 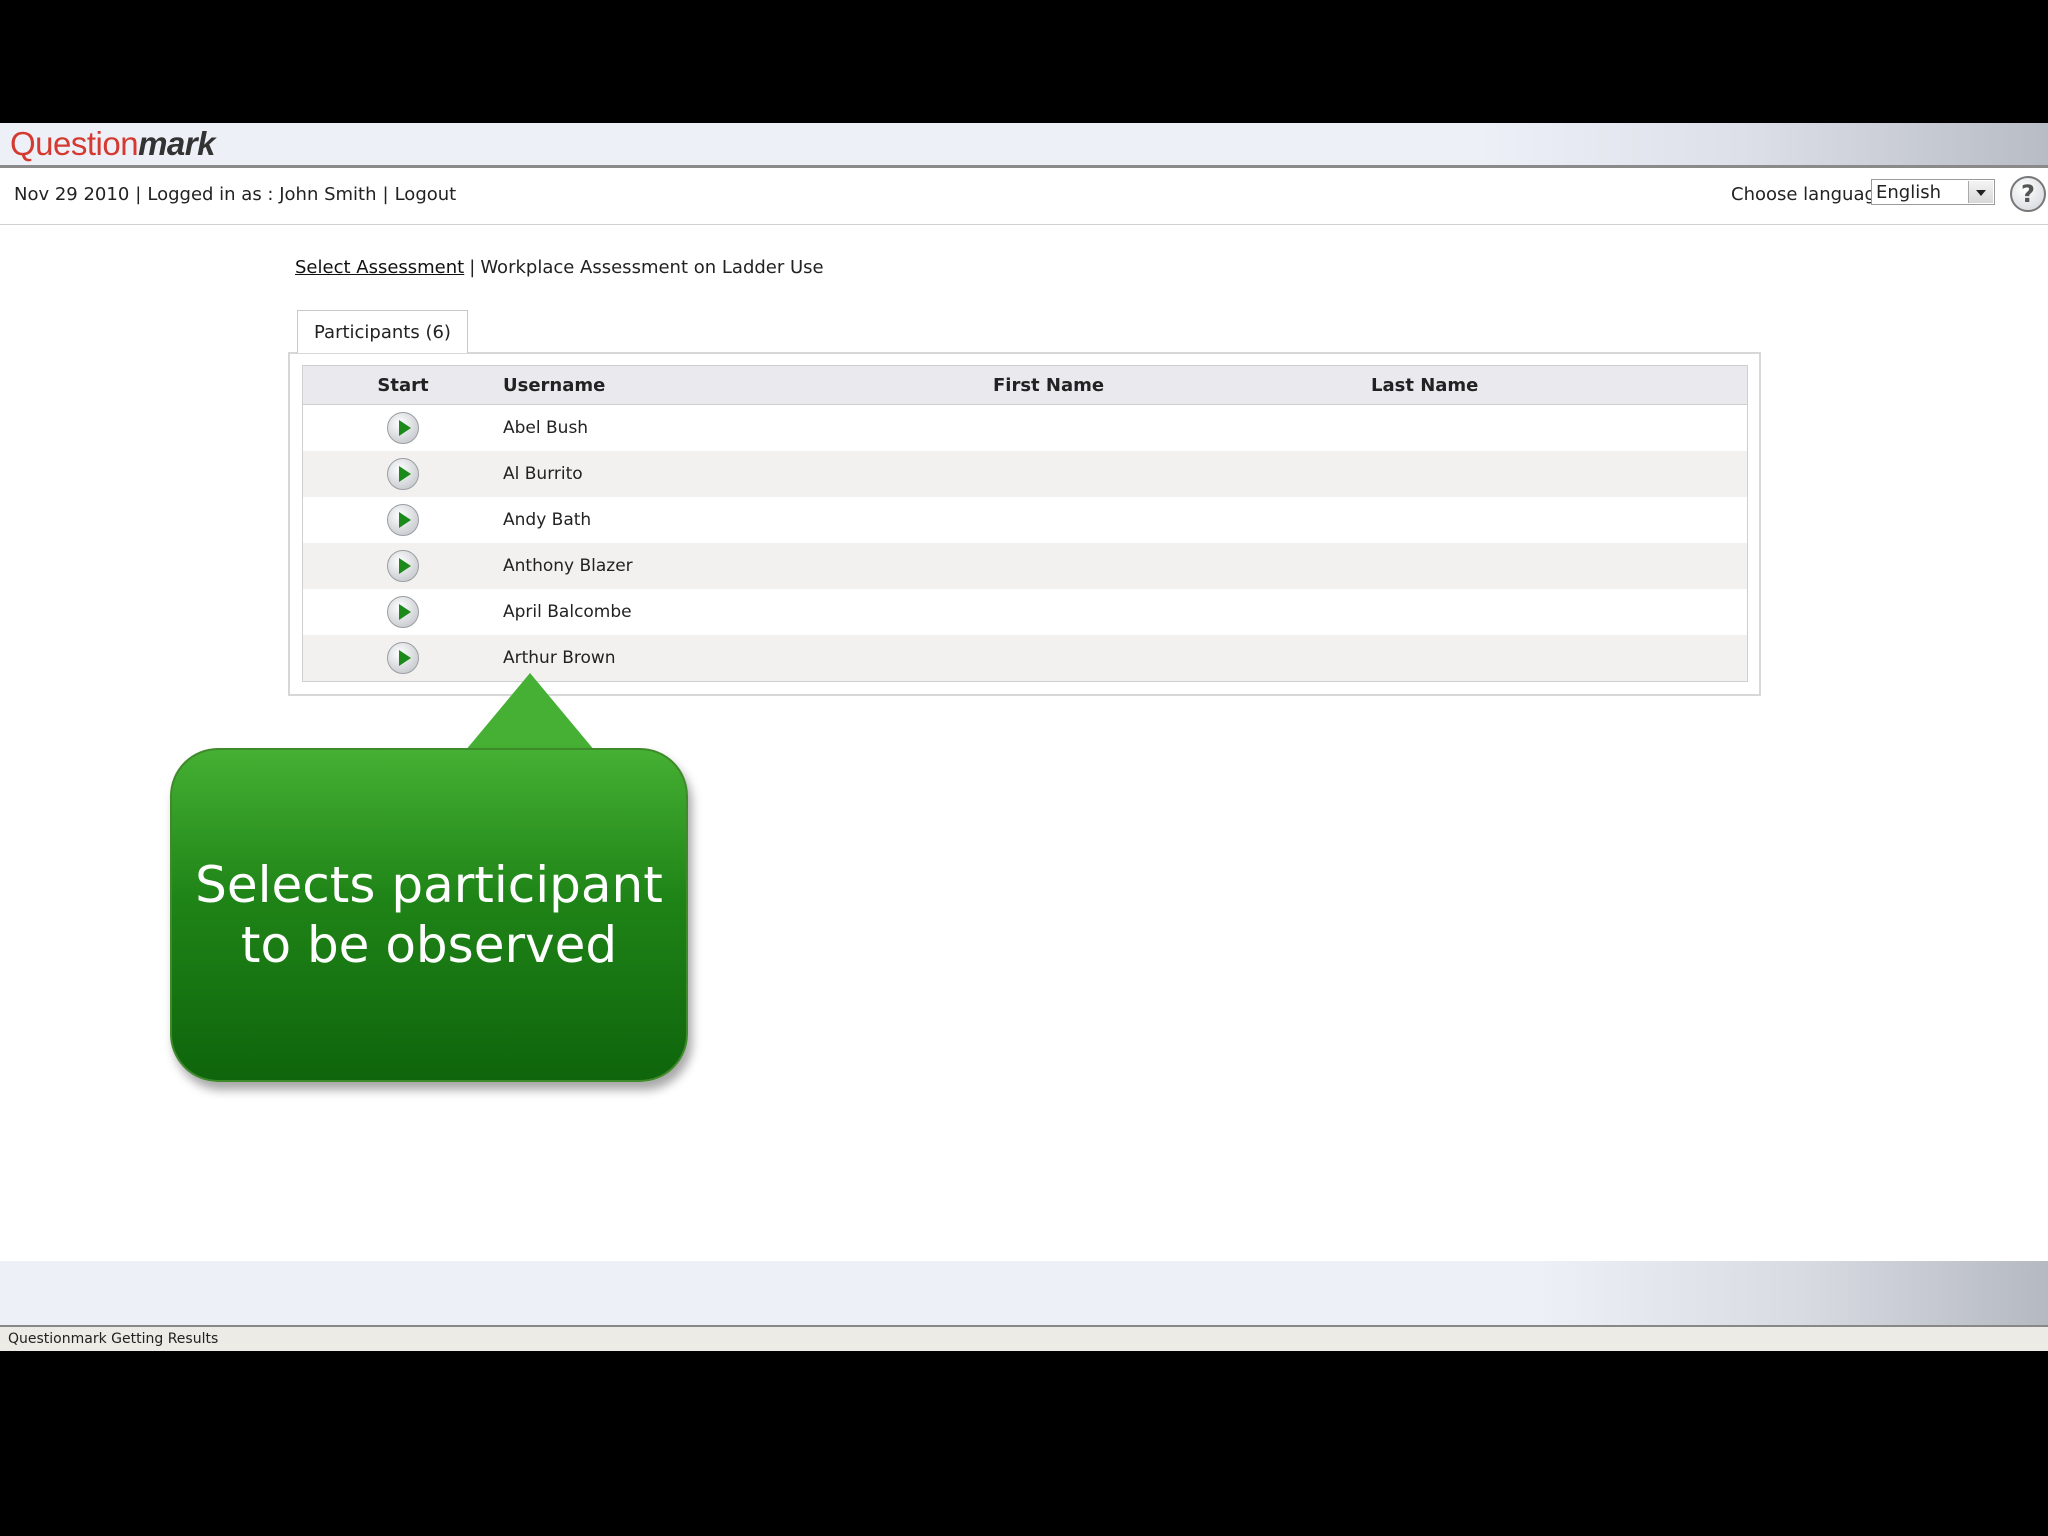 What do you see at coordinates (379, 267) in the screenshot?
I see `select-assessment-link: Select Assessment` at bounding box center [379, 267].